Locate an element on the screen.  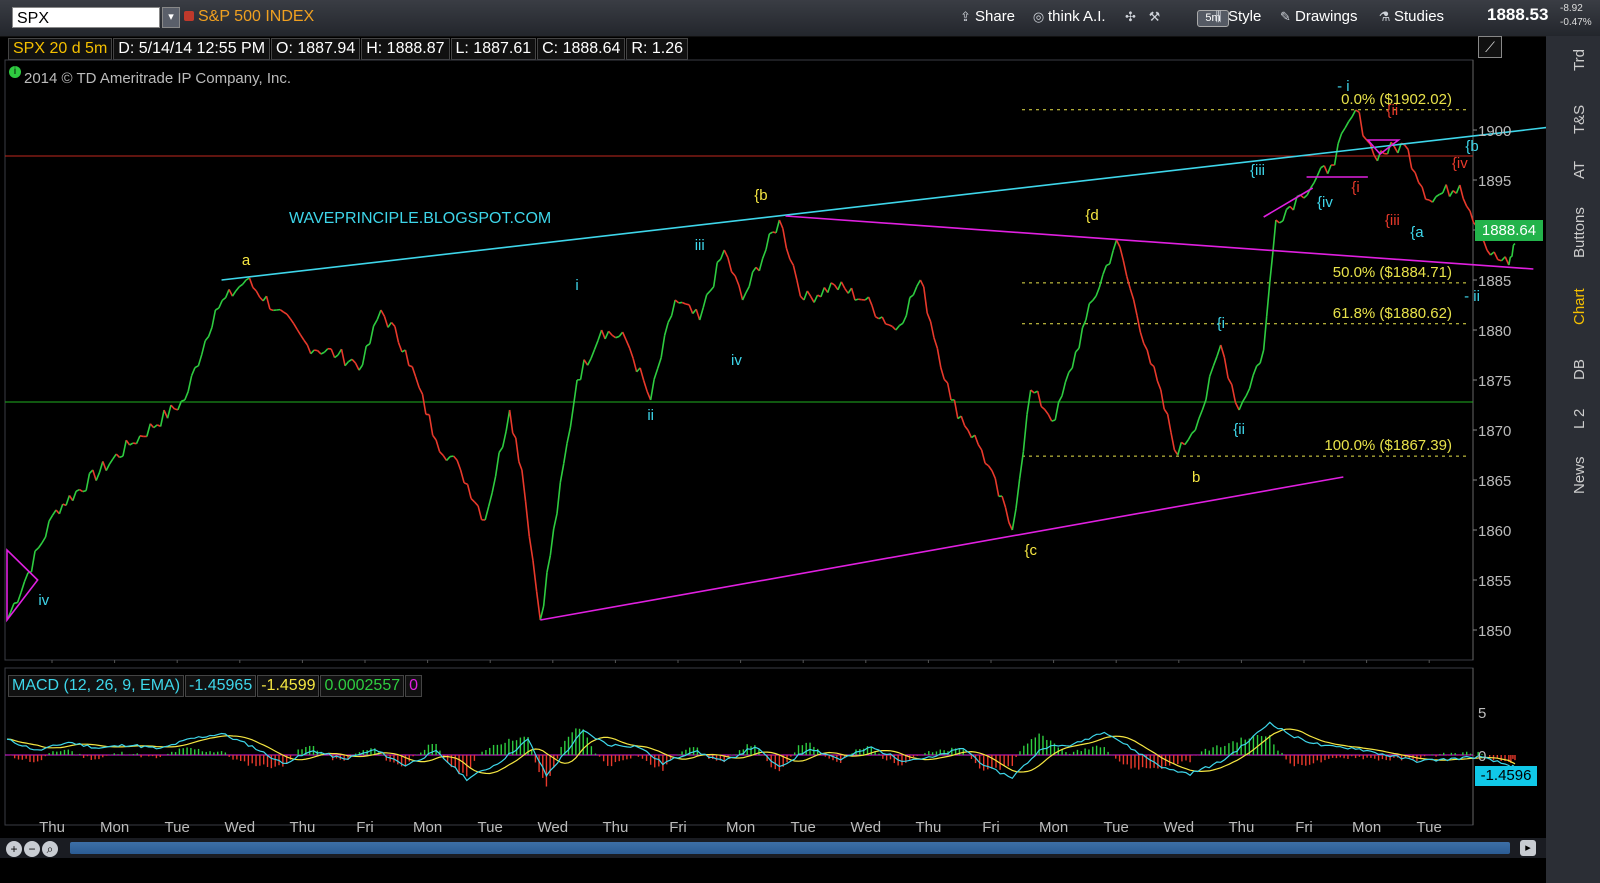
magnifier-icon: ⌕ is located at coordinates (50, 849).